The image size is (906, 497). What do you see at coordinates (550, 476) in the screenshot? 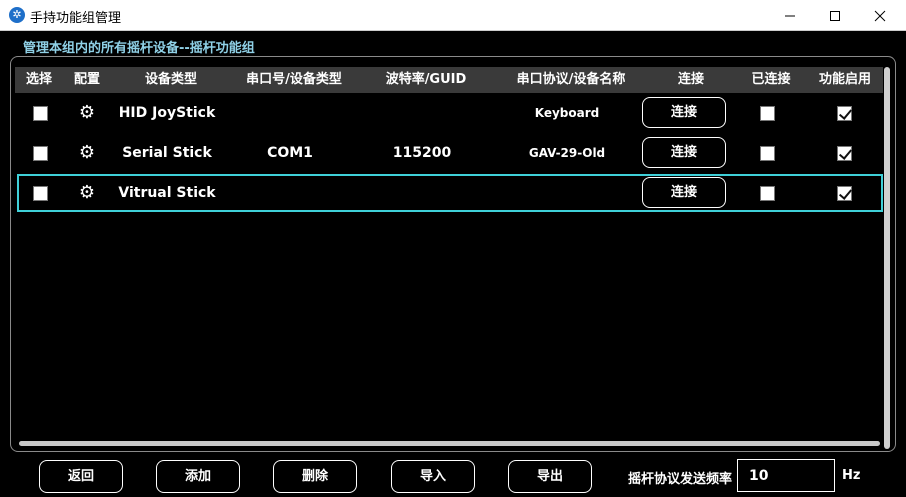
I see `export-button: 导出` at bounding box center [550, 476].